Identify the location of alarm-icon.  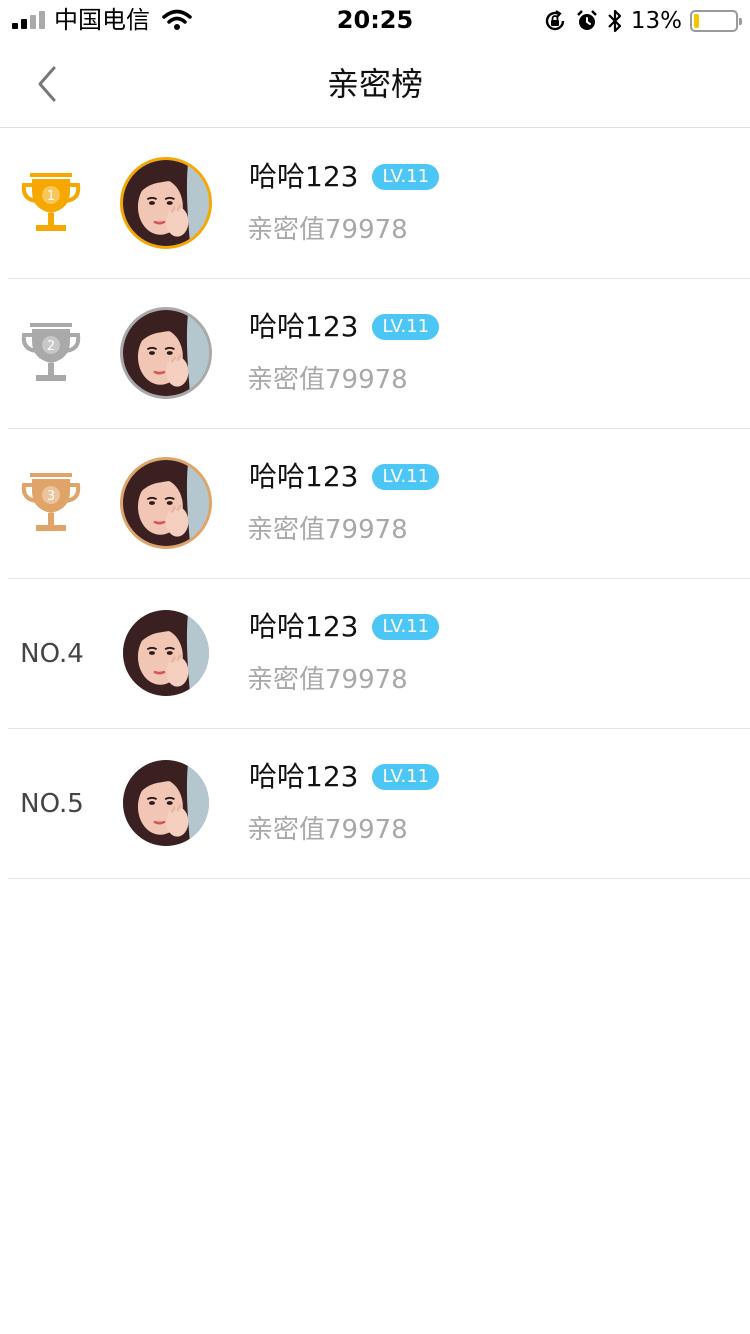
(587, 21).